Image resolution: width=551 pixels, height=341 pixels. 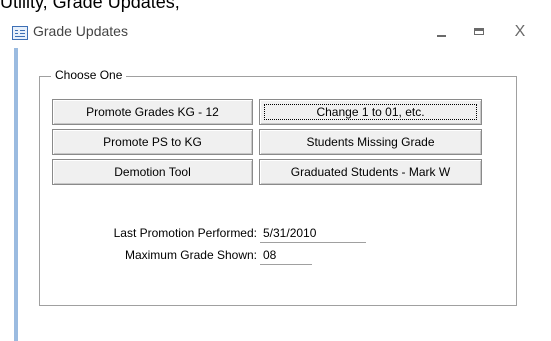 I want to click on last-promotion-label: Last Promotion Performed:, so click(x=185, y=233).